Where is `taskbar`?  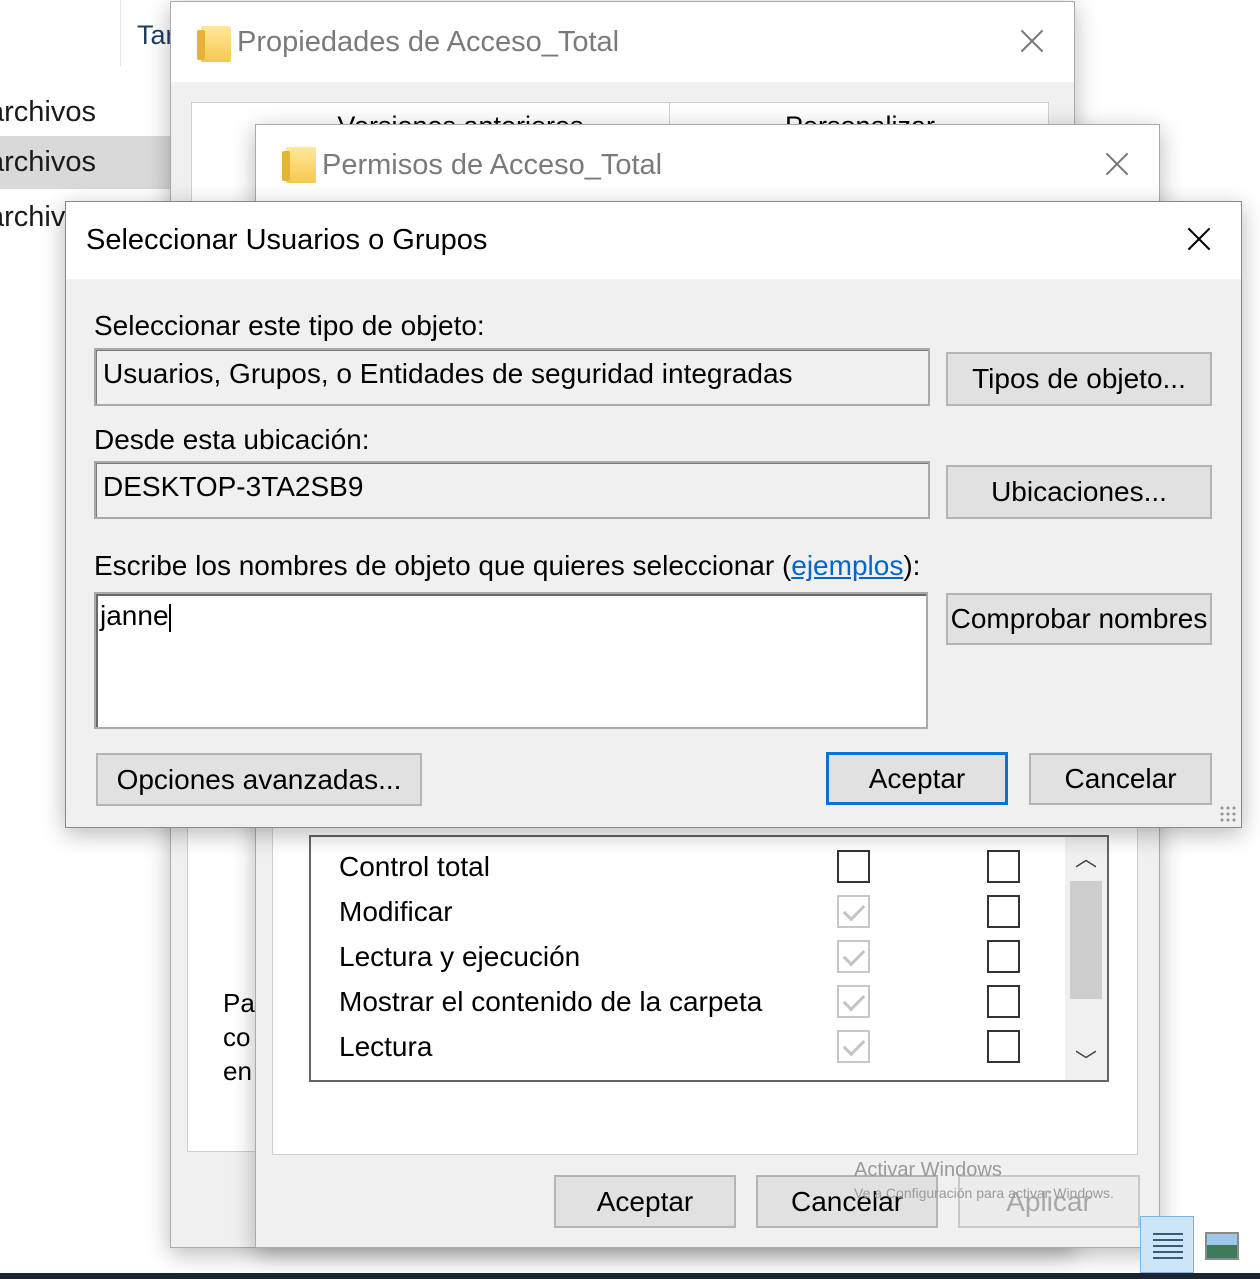 taskbar is located at coordinates (630, 1276).